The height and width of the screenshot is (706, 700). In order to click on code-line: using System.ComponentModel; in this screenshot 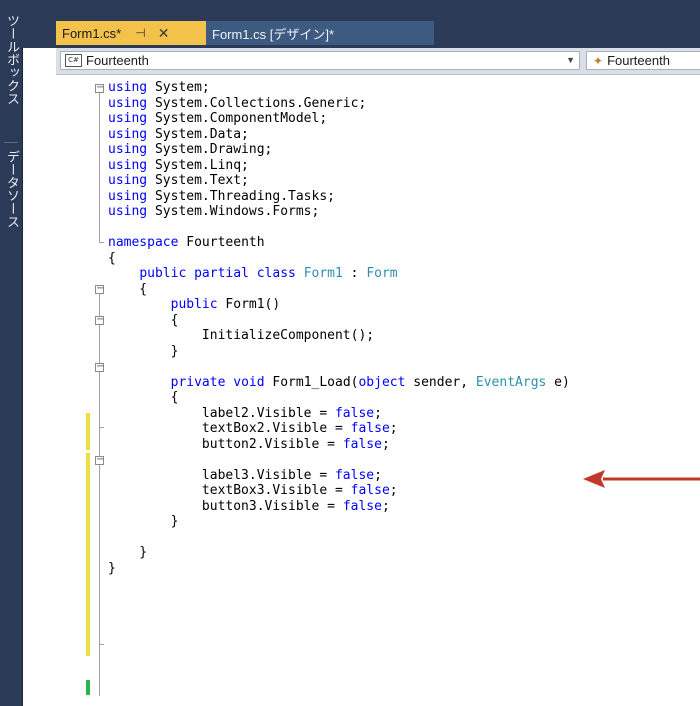, I will do `click(339, 119)`.